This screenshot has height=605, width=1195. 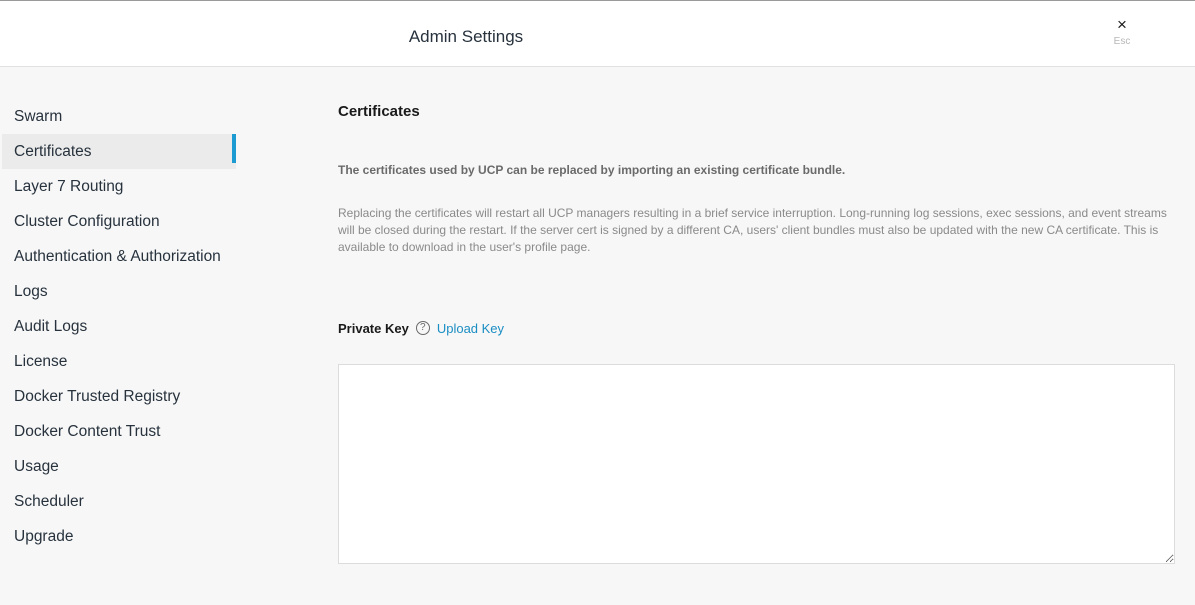 What do you see at coordinates (118, 116) in the screenshot?
I see `sidebar-item-swarm: Swarm` at bounding box center [118, 116].